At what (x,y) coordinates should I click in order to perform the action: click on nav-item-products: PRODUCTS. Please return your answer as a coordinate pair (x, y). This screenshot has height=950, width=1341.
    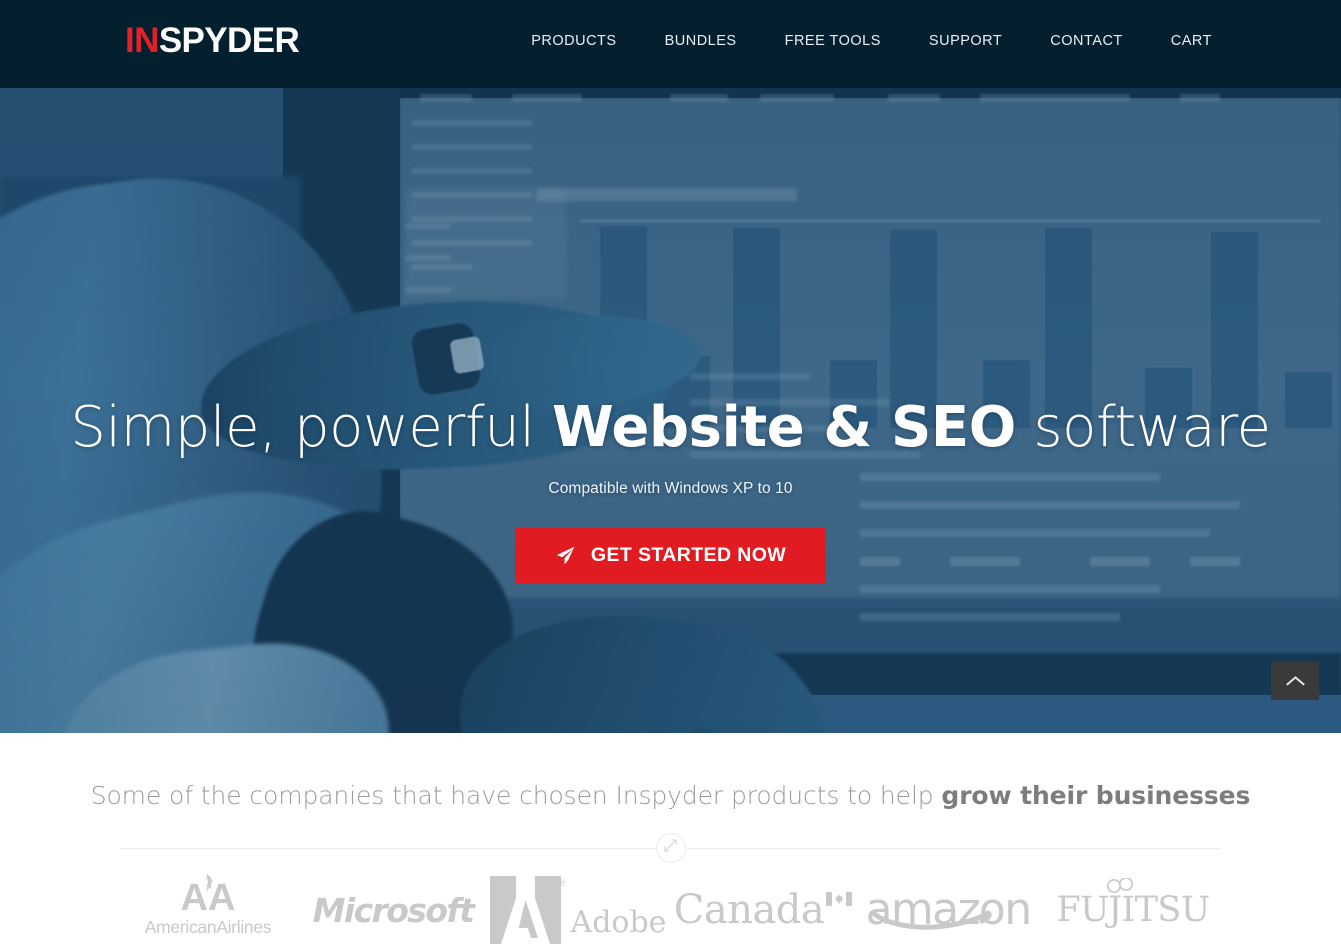
    Looking at the image, I should click on (573, 41).